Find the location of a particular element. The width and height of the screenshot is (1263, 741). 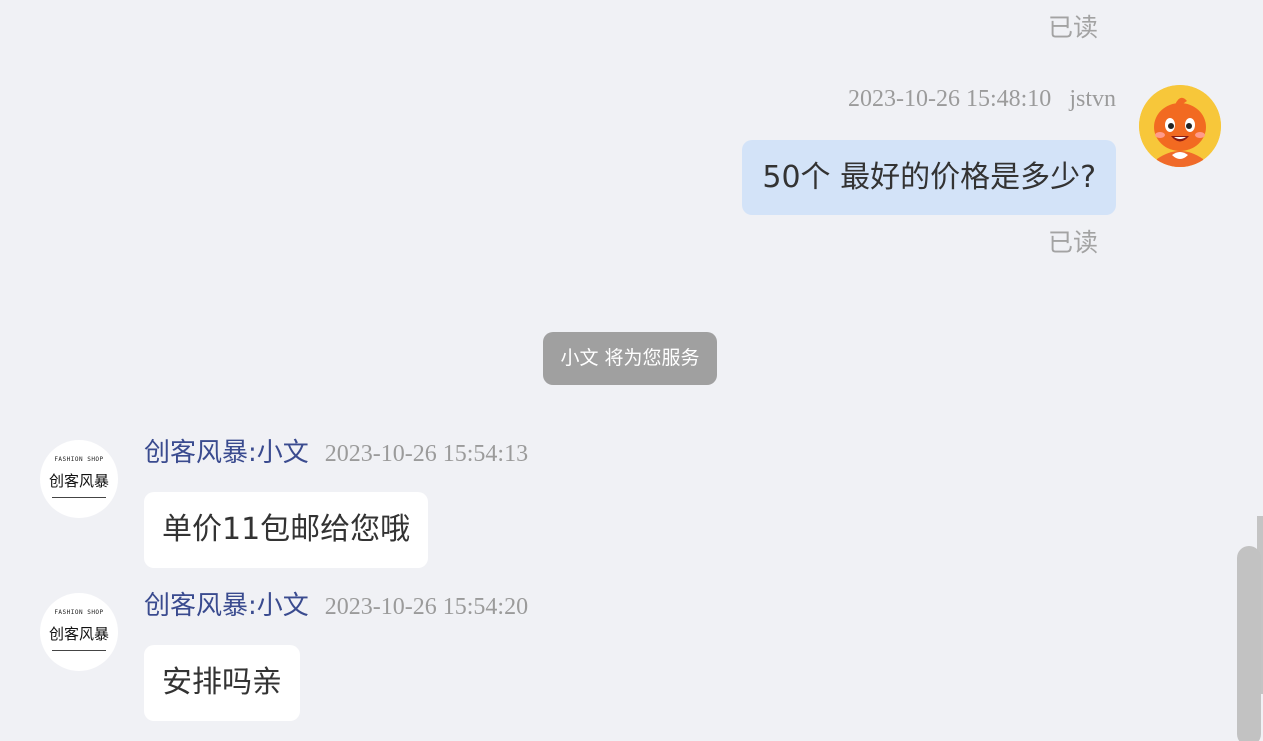

outgoing-message-meta: 2023-10-26 15:48:10 jstvn is located at coordinates (982, 99).